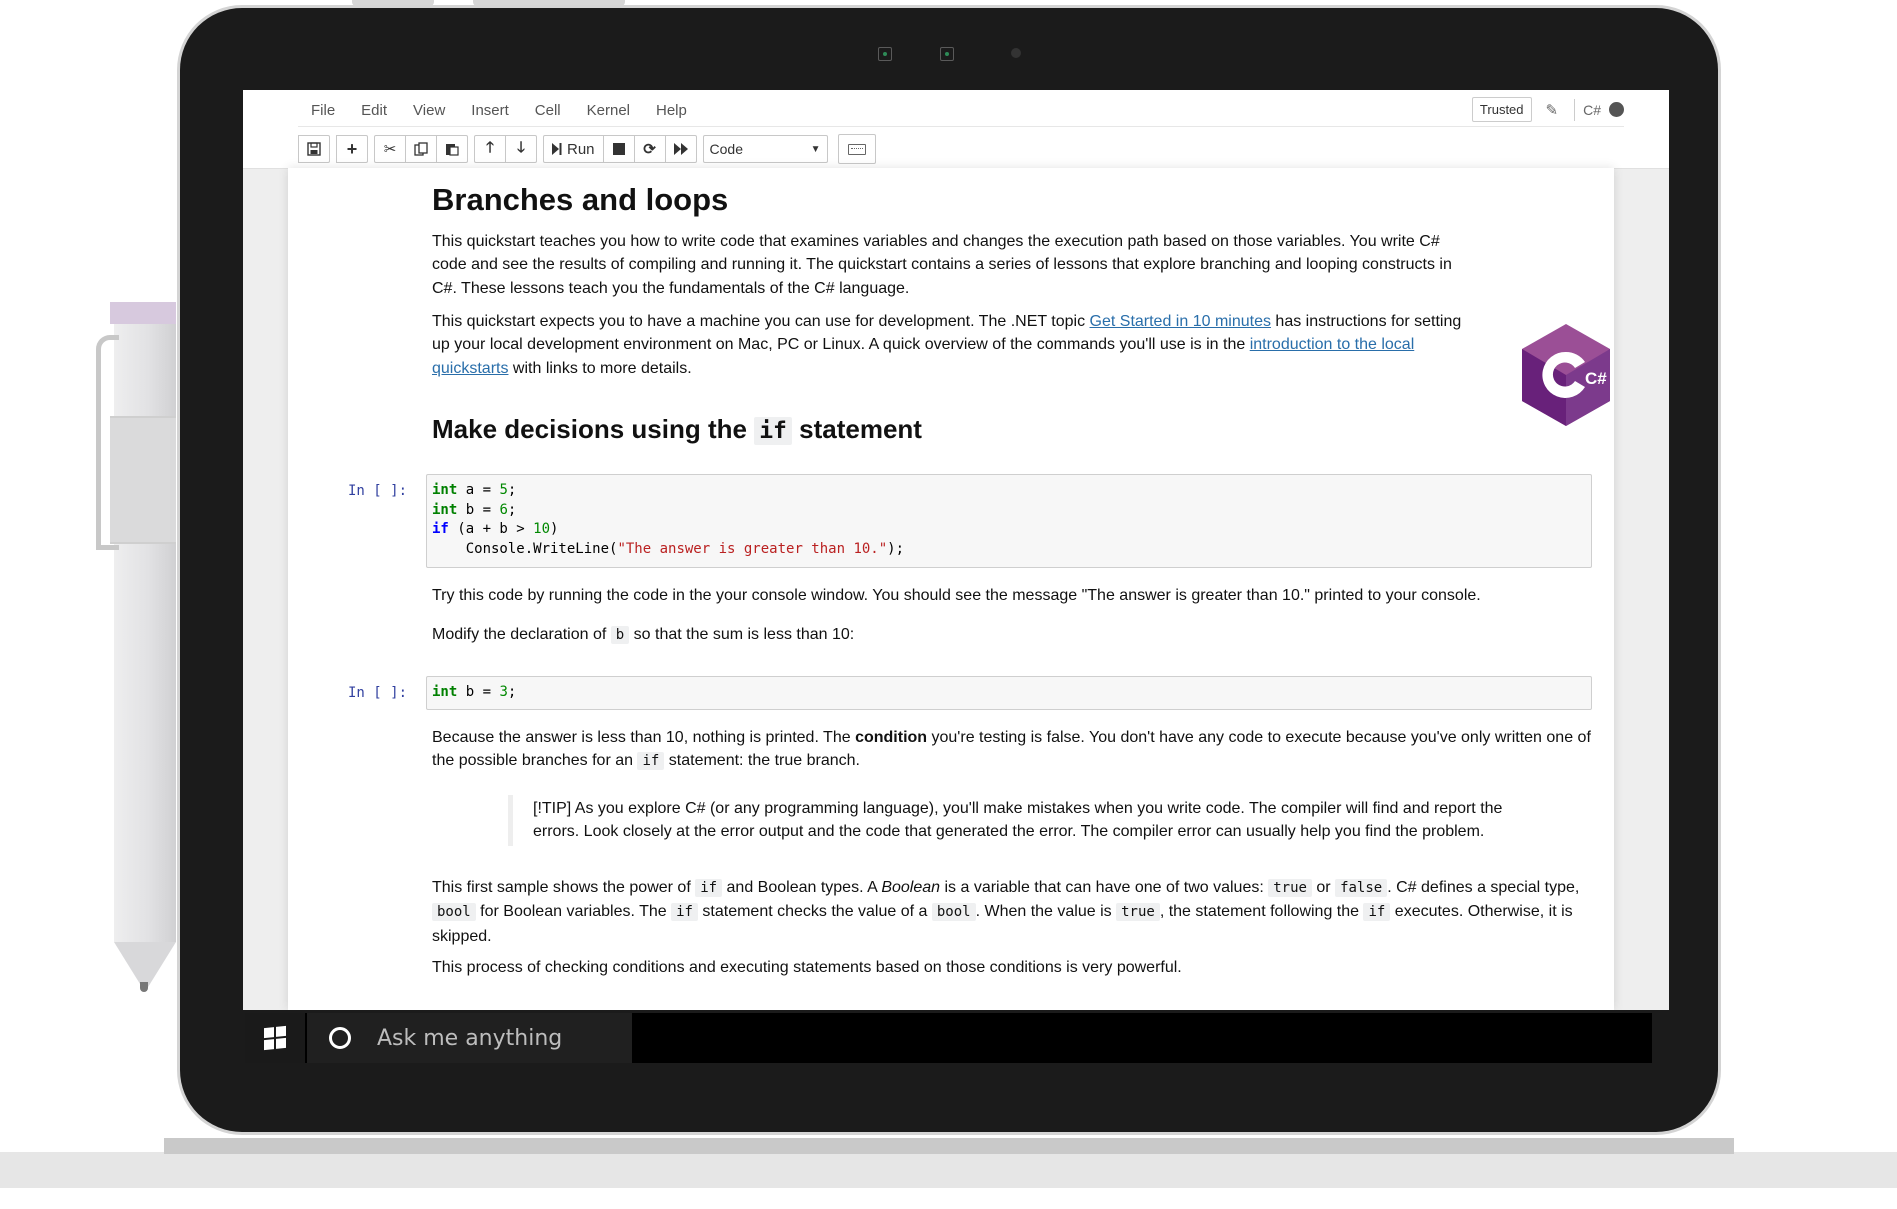 The width and height of the screenshot is (1897, 1209). I want to click on edit-mode-pencil-icon: ✎, so click(1552, 110).